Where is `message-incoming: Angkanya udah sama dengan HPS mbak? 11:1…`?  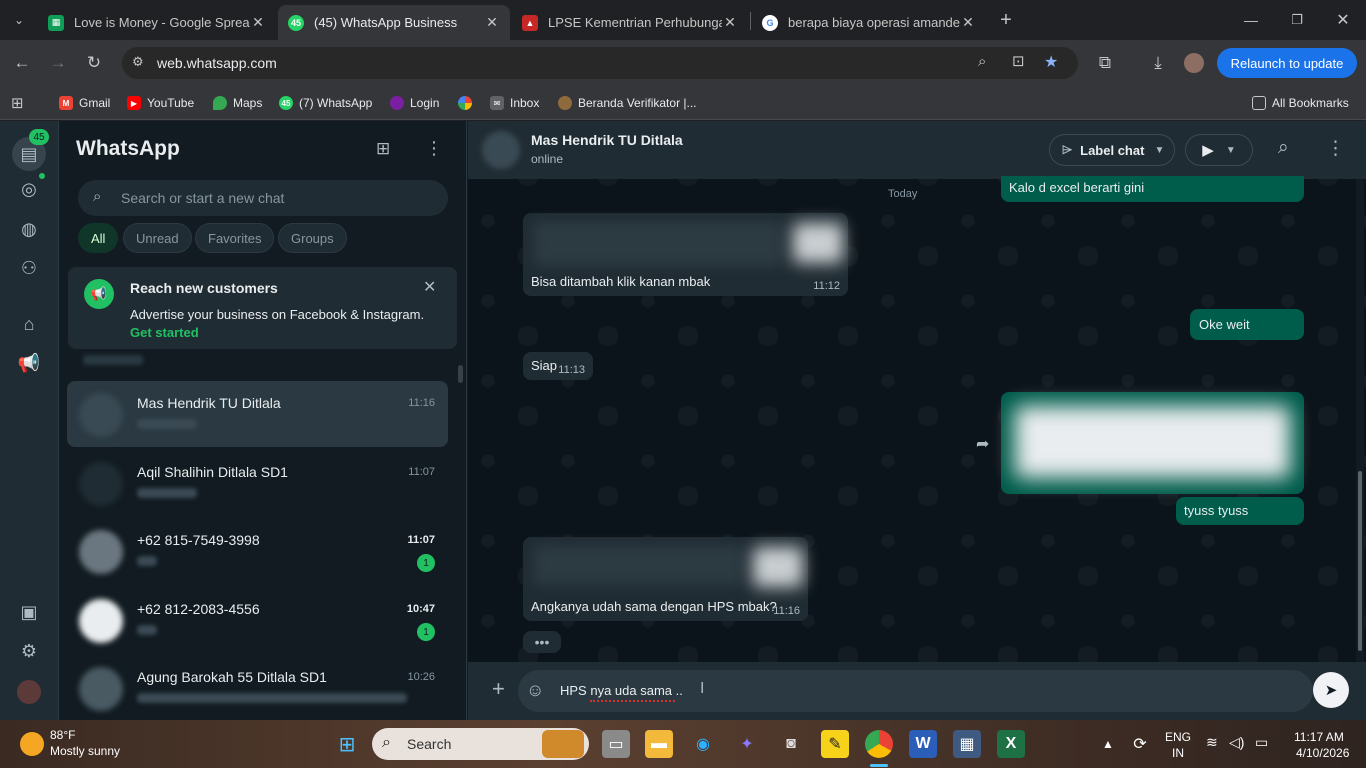 message-incoming: Angkanya udah sama dengan HPS mbak? 11:1… is located at coordinates (665, 579).